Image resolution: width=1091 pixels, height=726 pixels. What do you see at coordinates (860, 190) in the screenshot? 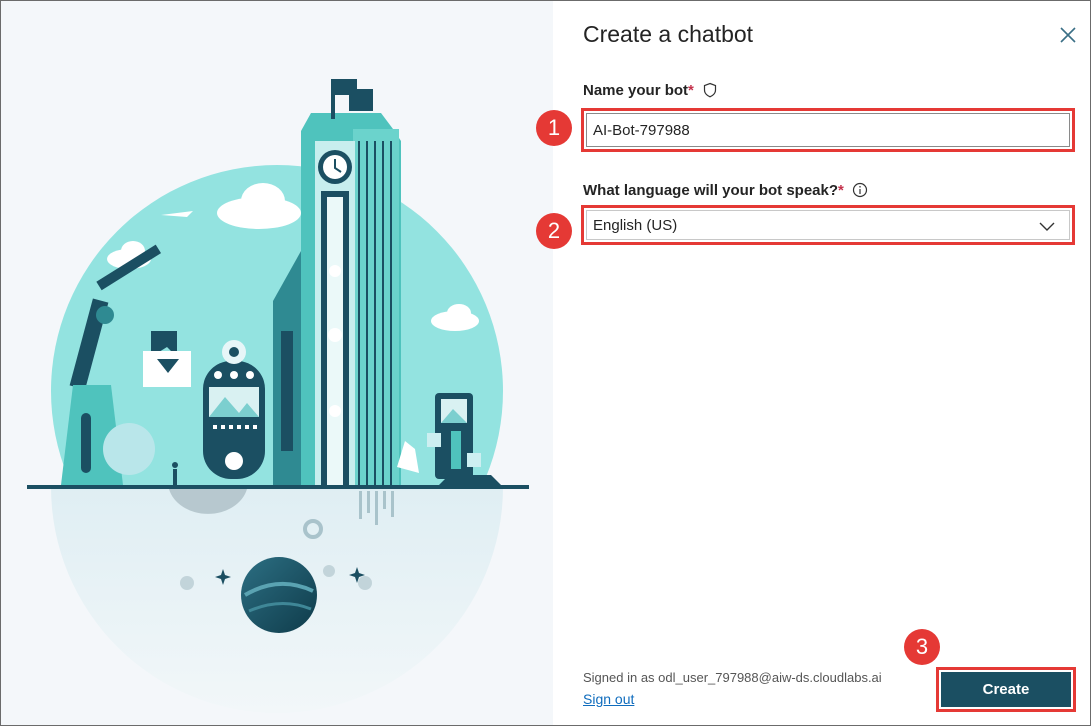
I see `info-icon` at bounding box center [860, 190].